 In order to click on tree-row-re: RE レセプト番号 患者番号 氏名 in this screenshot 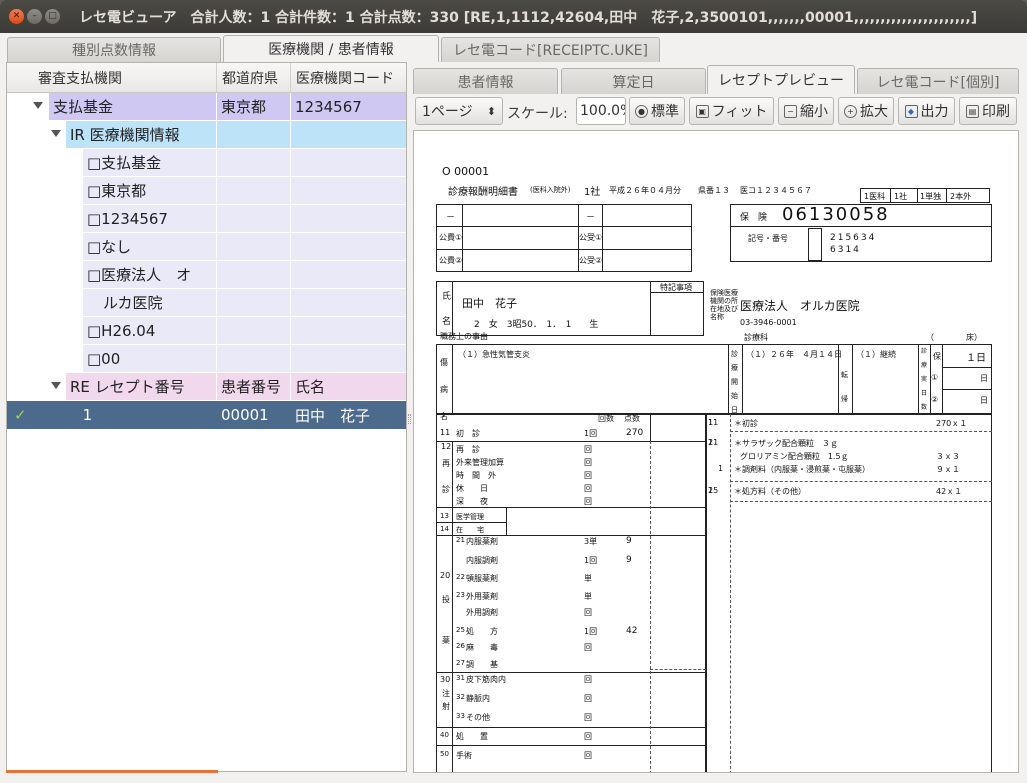, I will do `click(206, 387)`.